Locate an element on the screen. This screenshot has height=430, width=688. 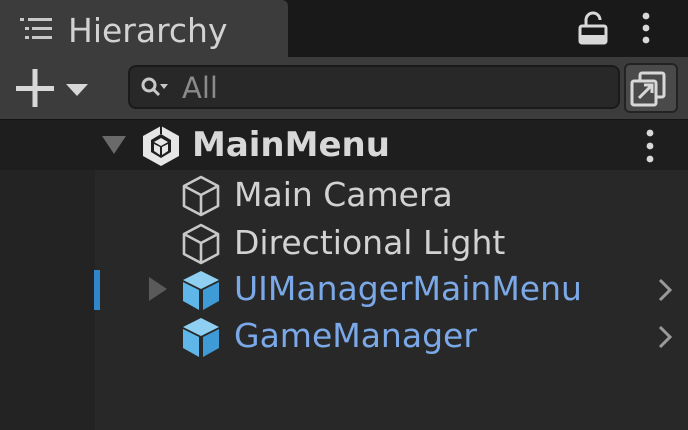
hierarchy-item-label: UIManagerMainMenu is located at coordinates (408, 288).